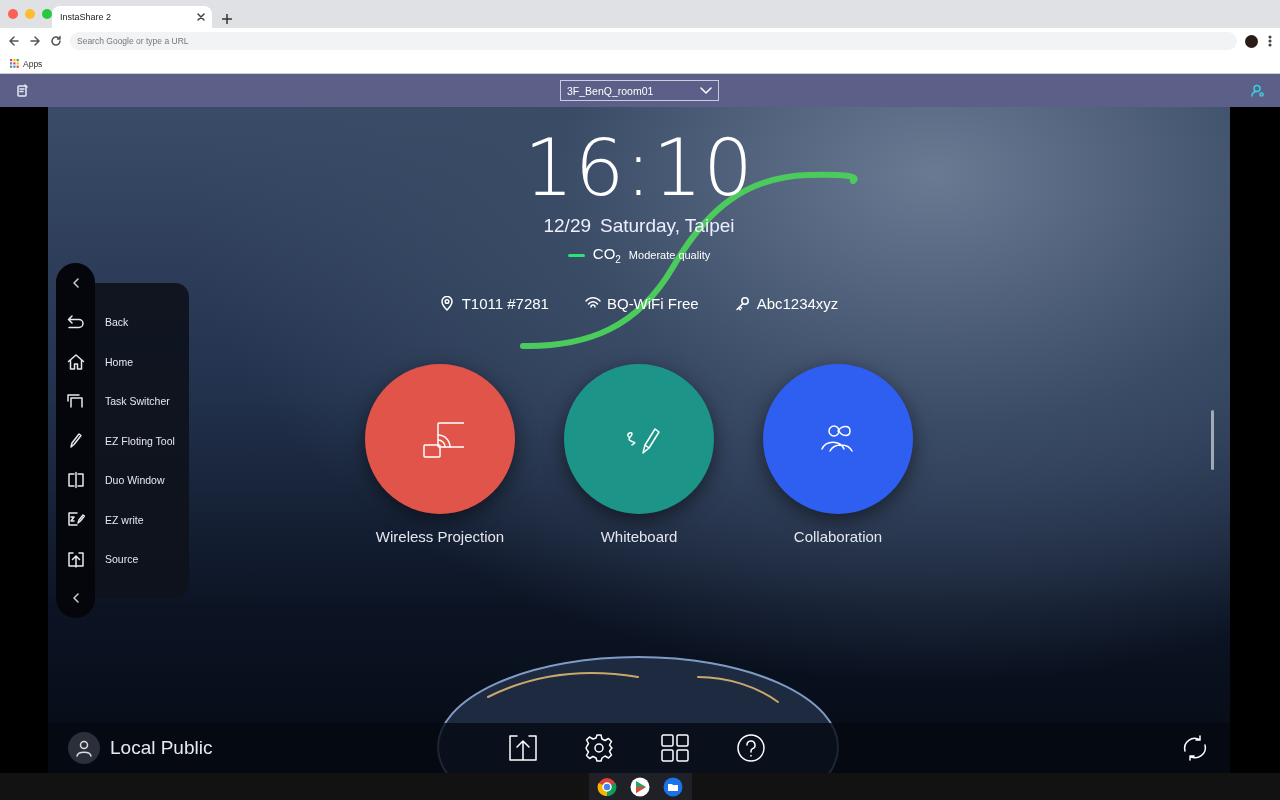  Describe the element at coordinates (35, 41) in the screenshot. I see `forward-arrow-icon` at that location.